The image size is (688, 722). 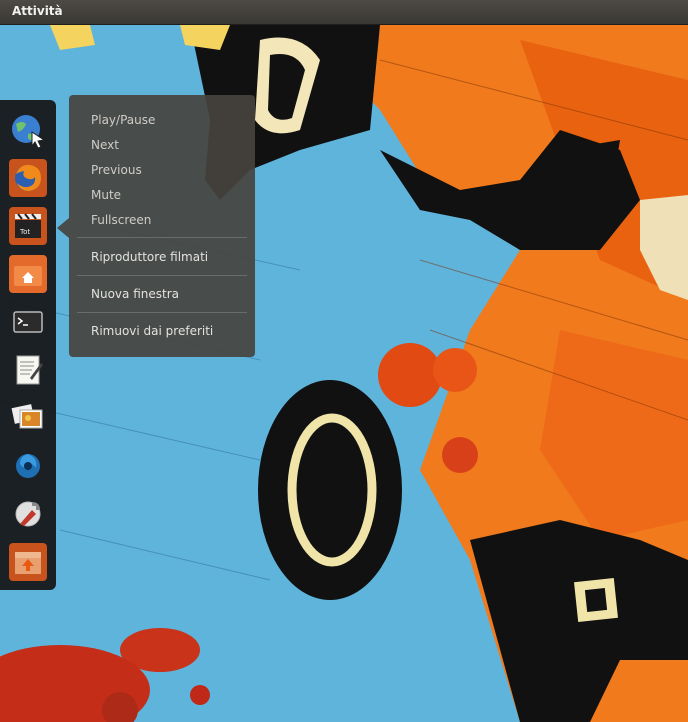 What do you see at coordinates (28, 562) in the screenshot?
I see `software-updater-icon` at bounding box center [28, 562].